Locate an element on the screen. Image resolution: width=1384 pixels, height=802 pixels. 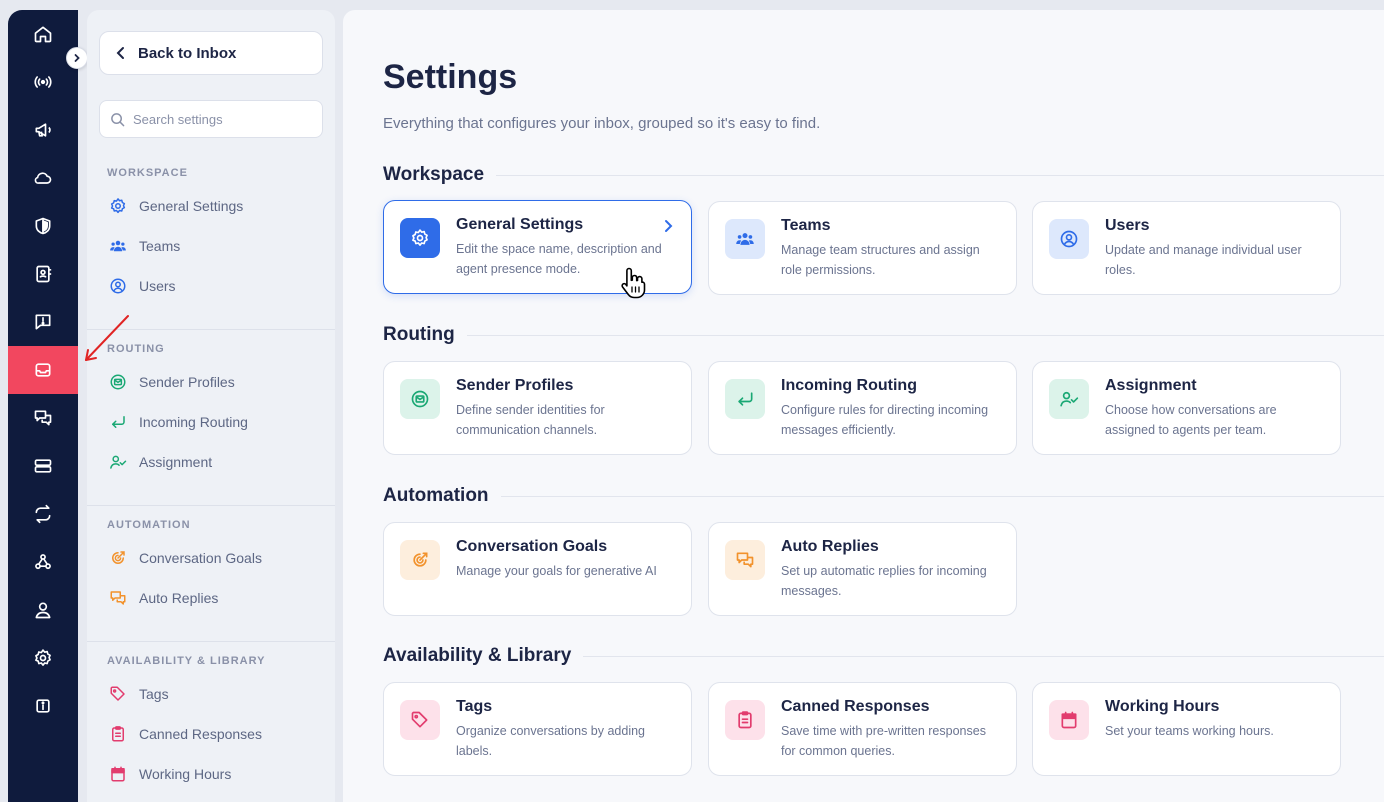
section-heading-label: Automation is located at coordinates (436, 495).